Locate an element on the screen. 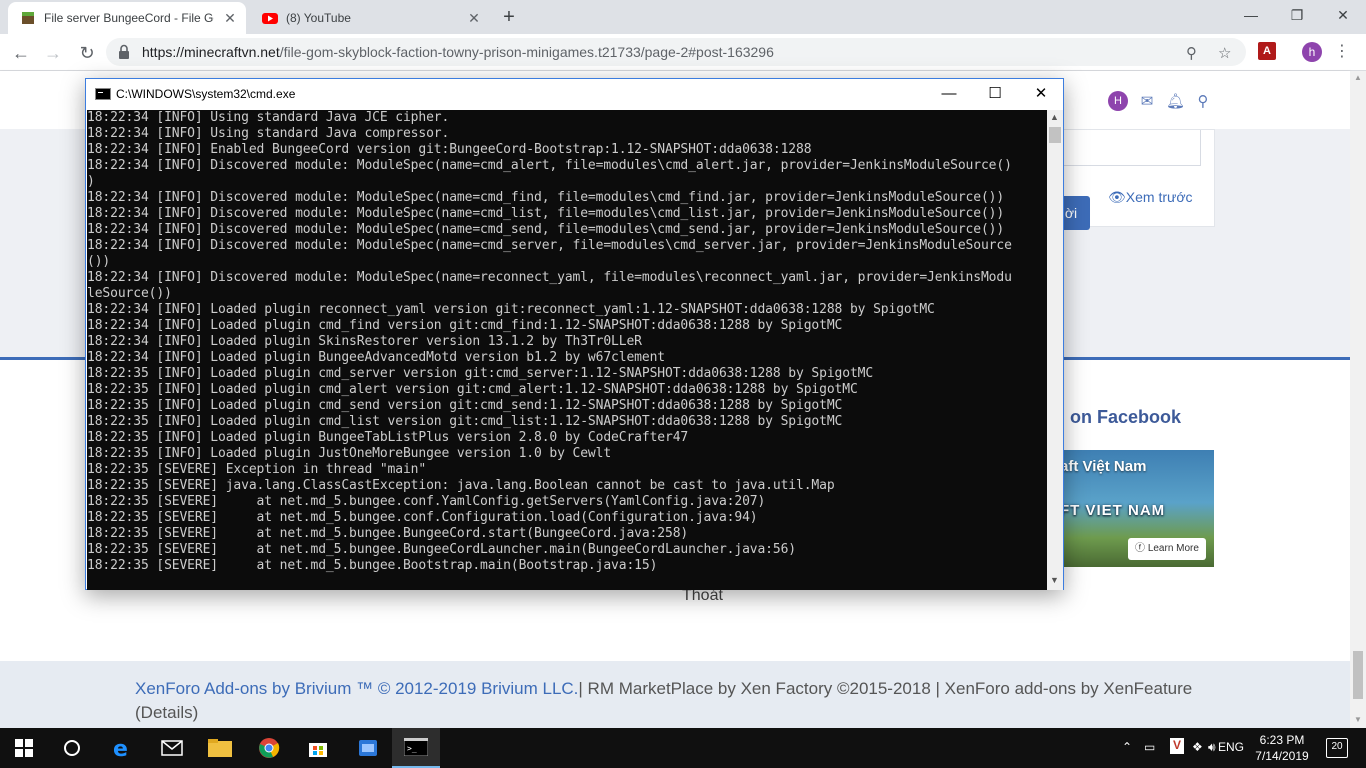 Image resolution: width=1366 pixels, height=768 pixels. clock: 6:23 PM 7/14/2019 is located at coordinates (1282, 748).